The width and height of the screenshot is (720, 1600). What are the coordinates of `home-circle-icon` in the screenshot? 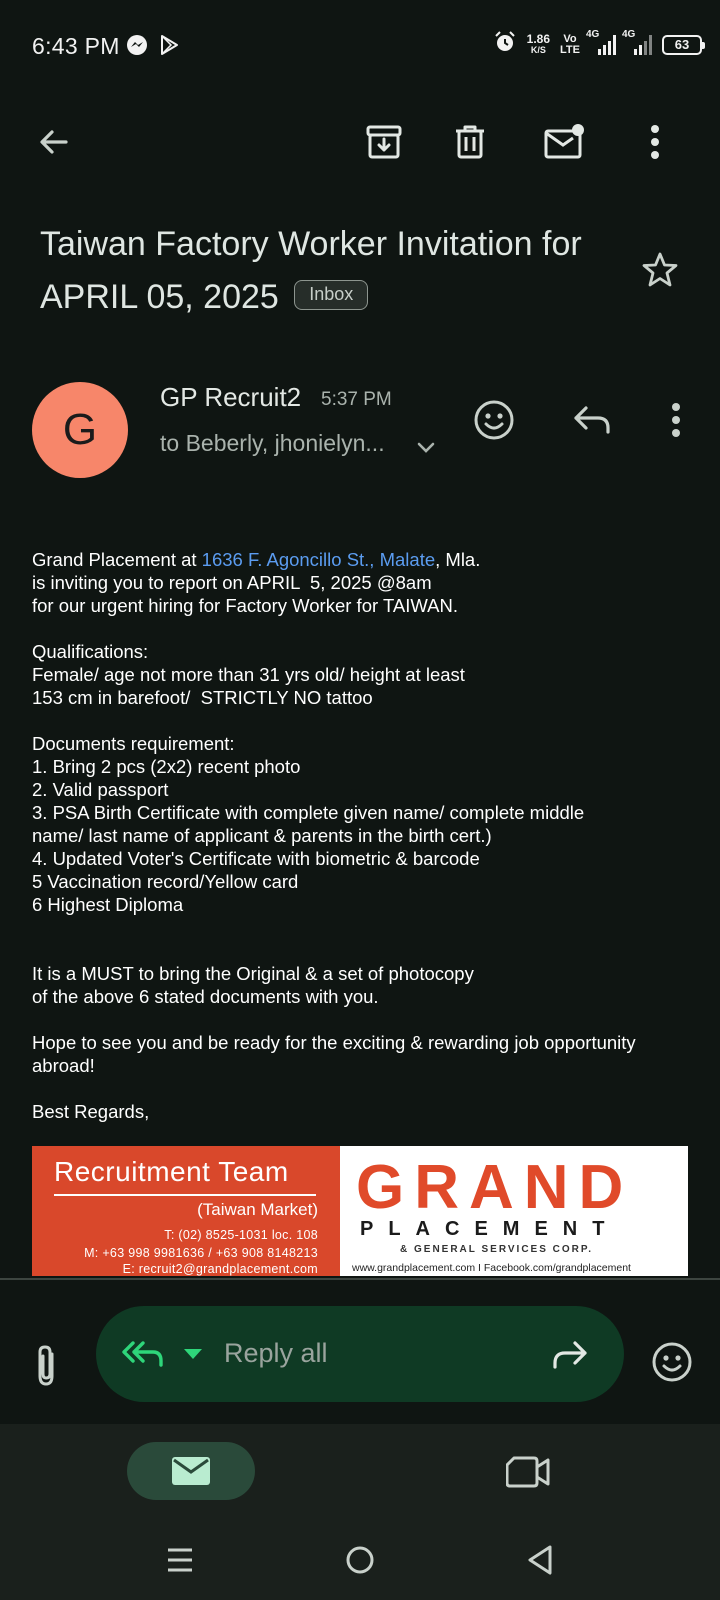 It's located at (360, 1560).